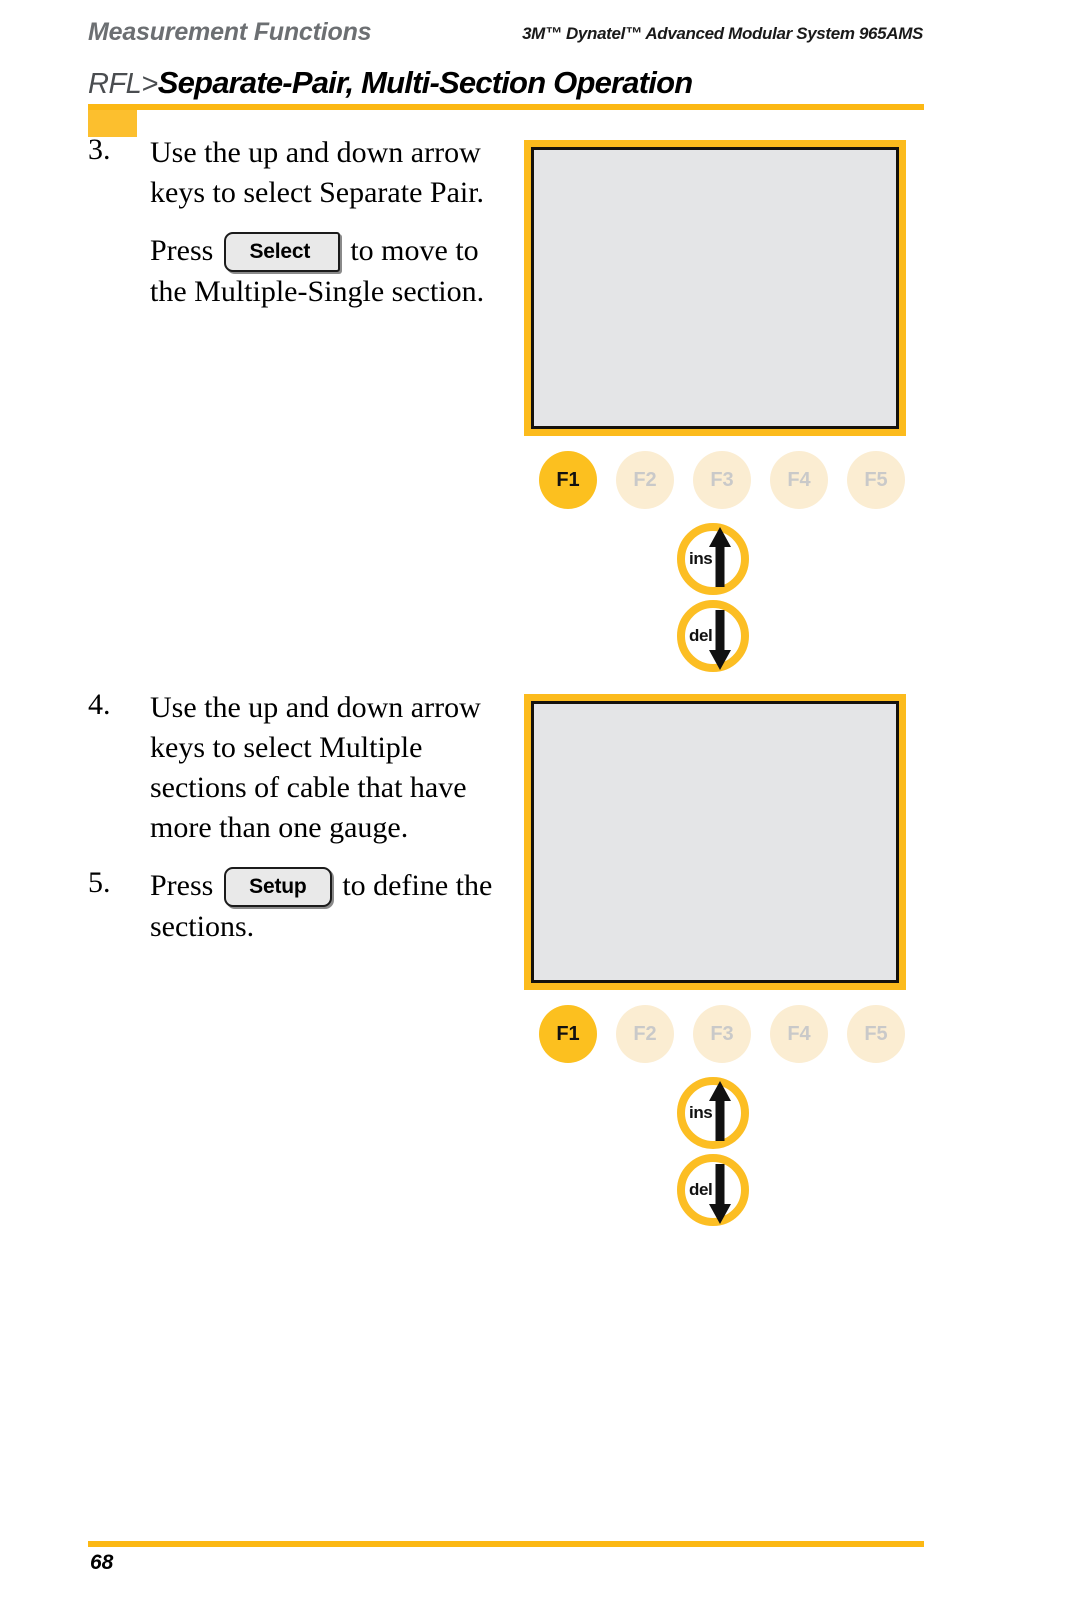 This screenshot has height=1608, width=1080. Describe the element at coordinates (645, 1034) in the screenshot. I see `function-key-f2-2: F2` at that location.